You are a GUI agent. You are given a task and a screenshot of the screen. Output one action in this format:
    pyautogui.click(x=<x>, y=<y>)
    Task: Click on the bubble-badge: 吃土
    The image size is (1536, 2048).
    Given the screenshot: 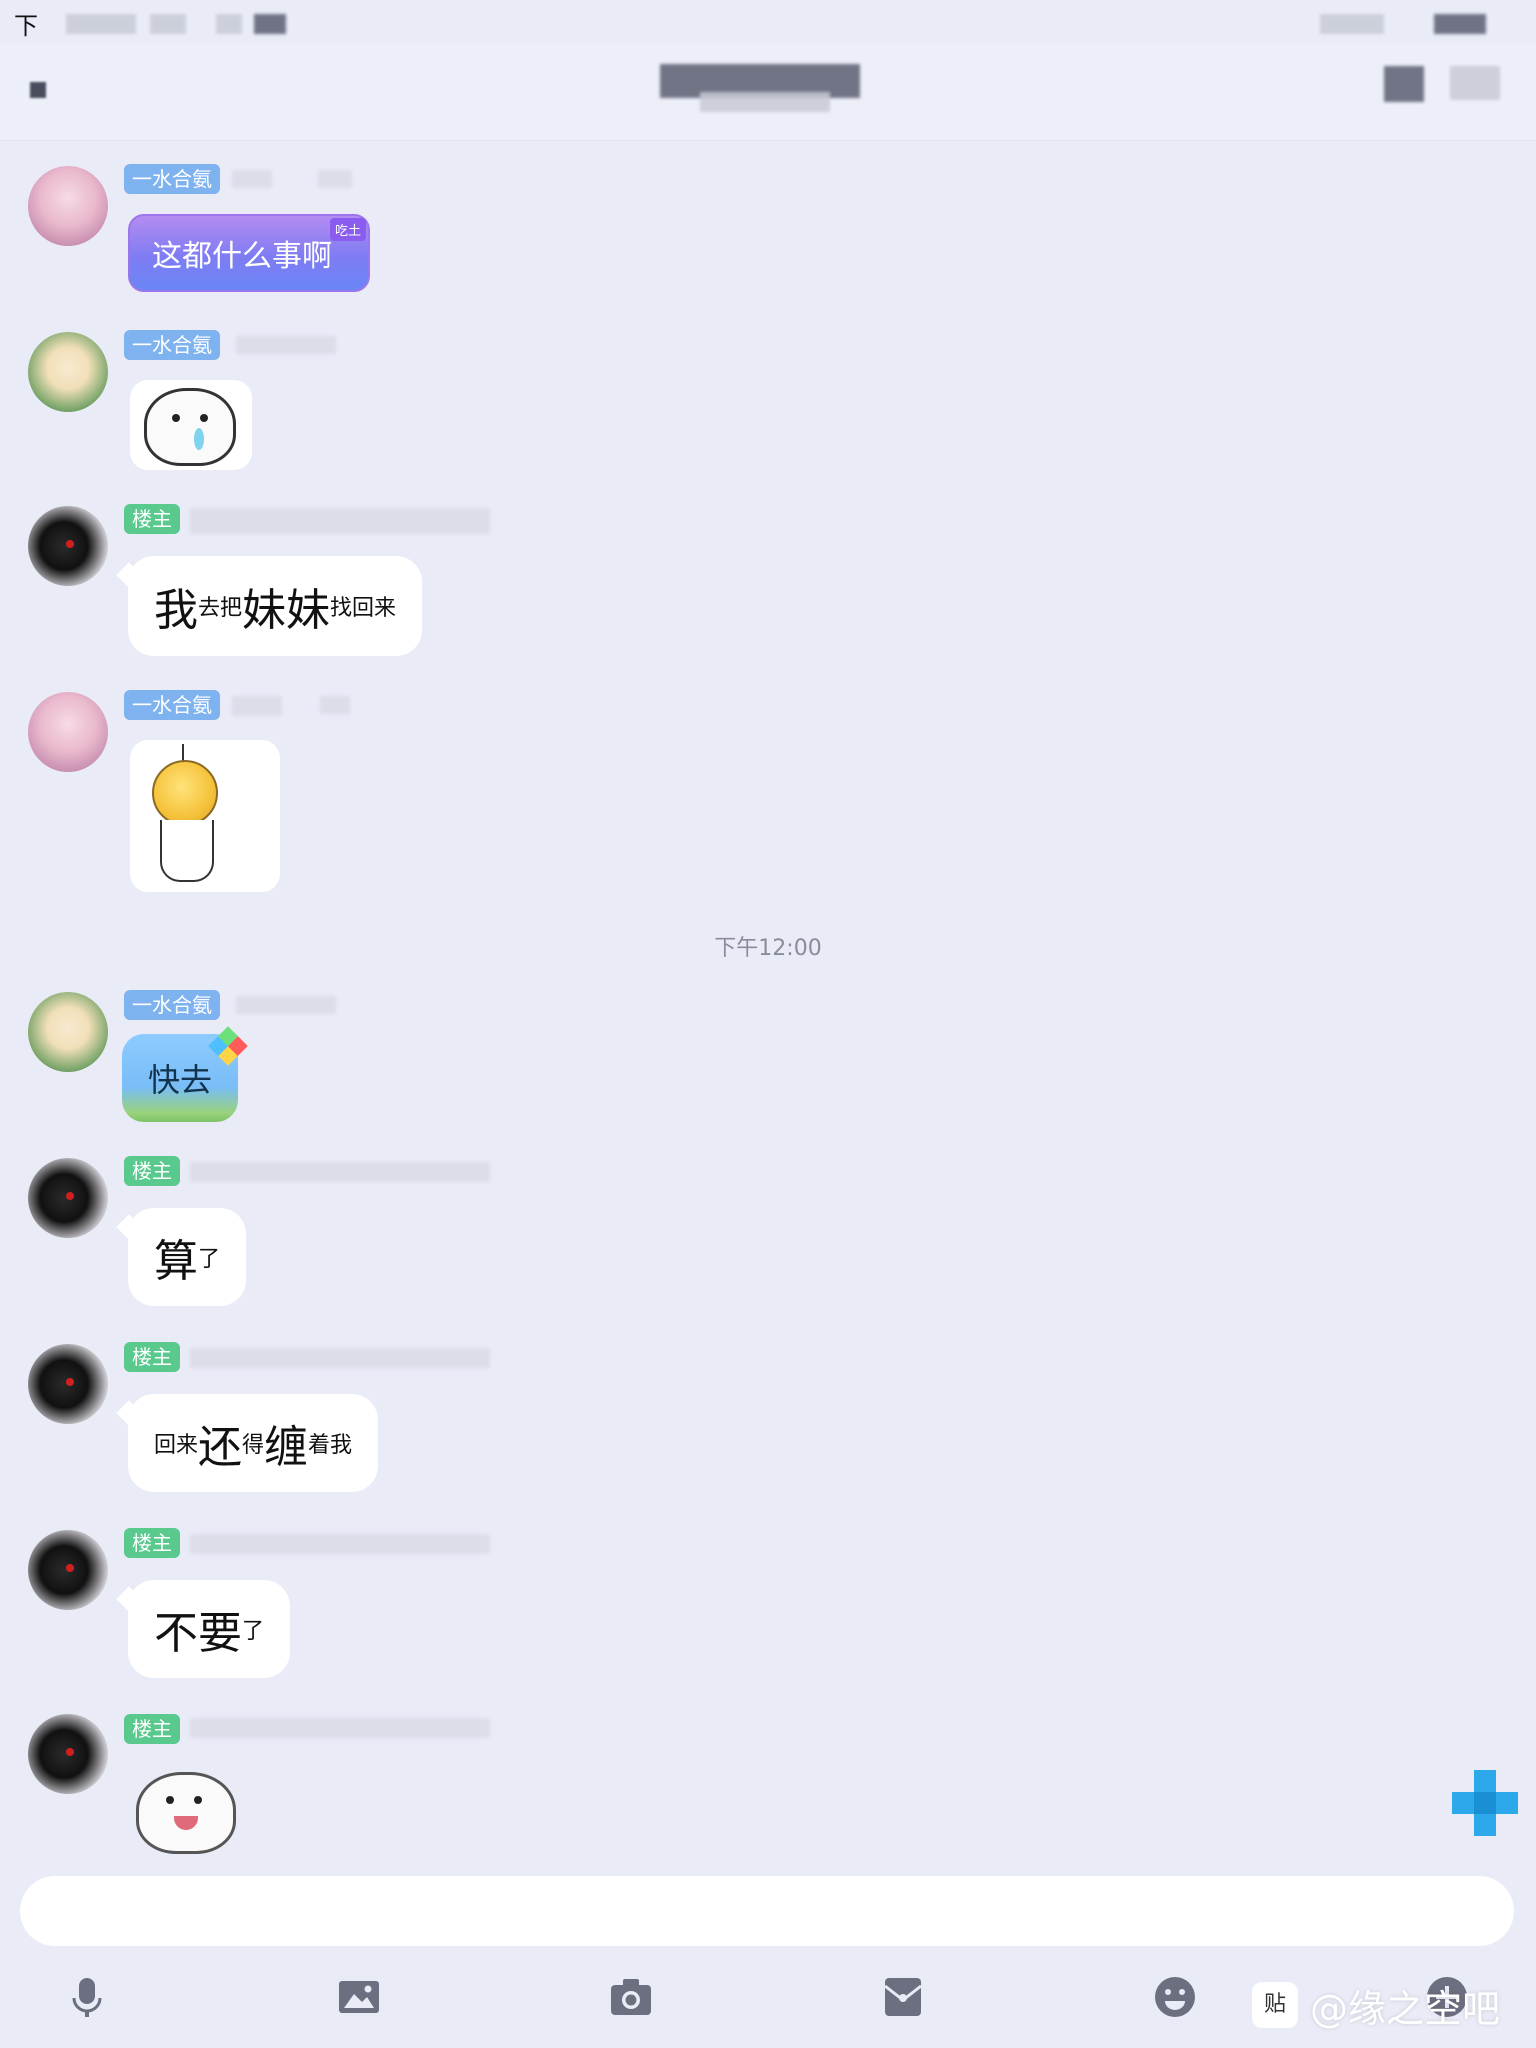 What is the action you would take?
    pyautogui.click(x=347, y=229)
    